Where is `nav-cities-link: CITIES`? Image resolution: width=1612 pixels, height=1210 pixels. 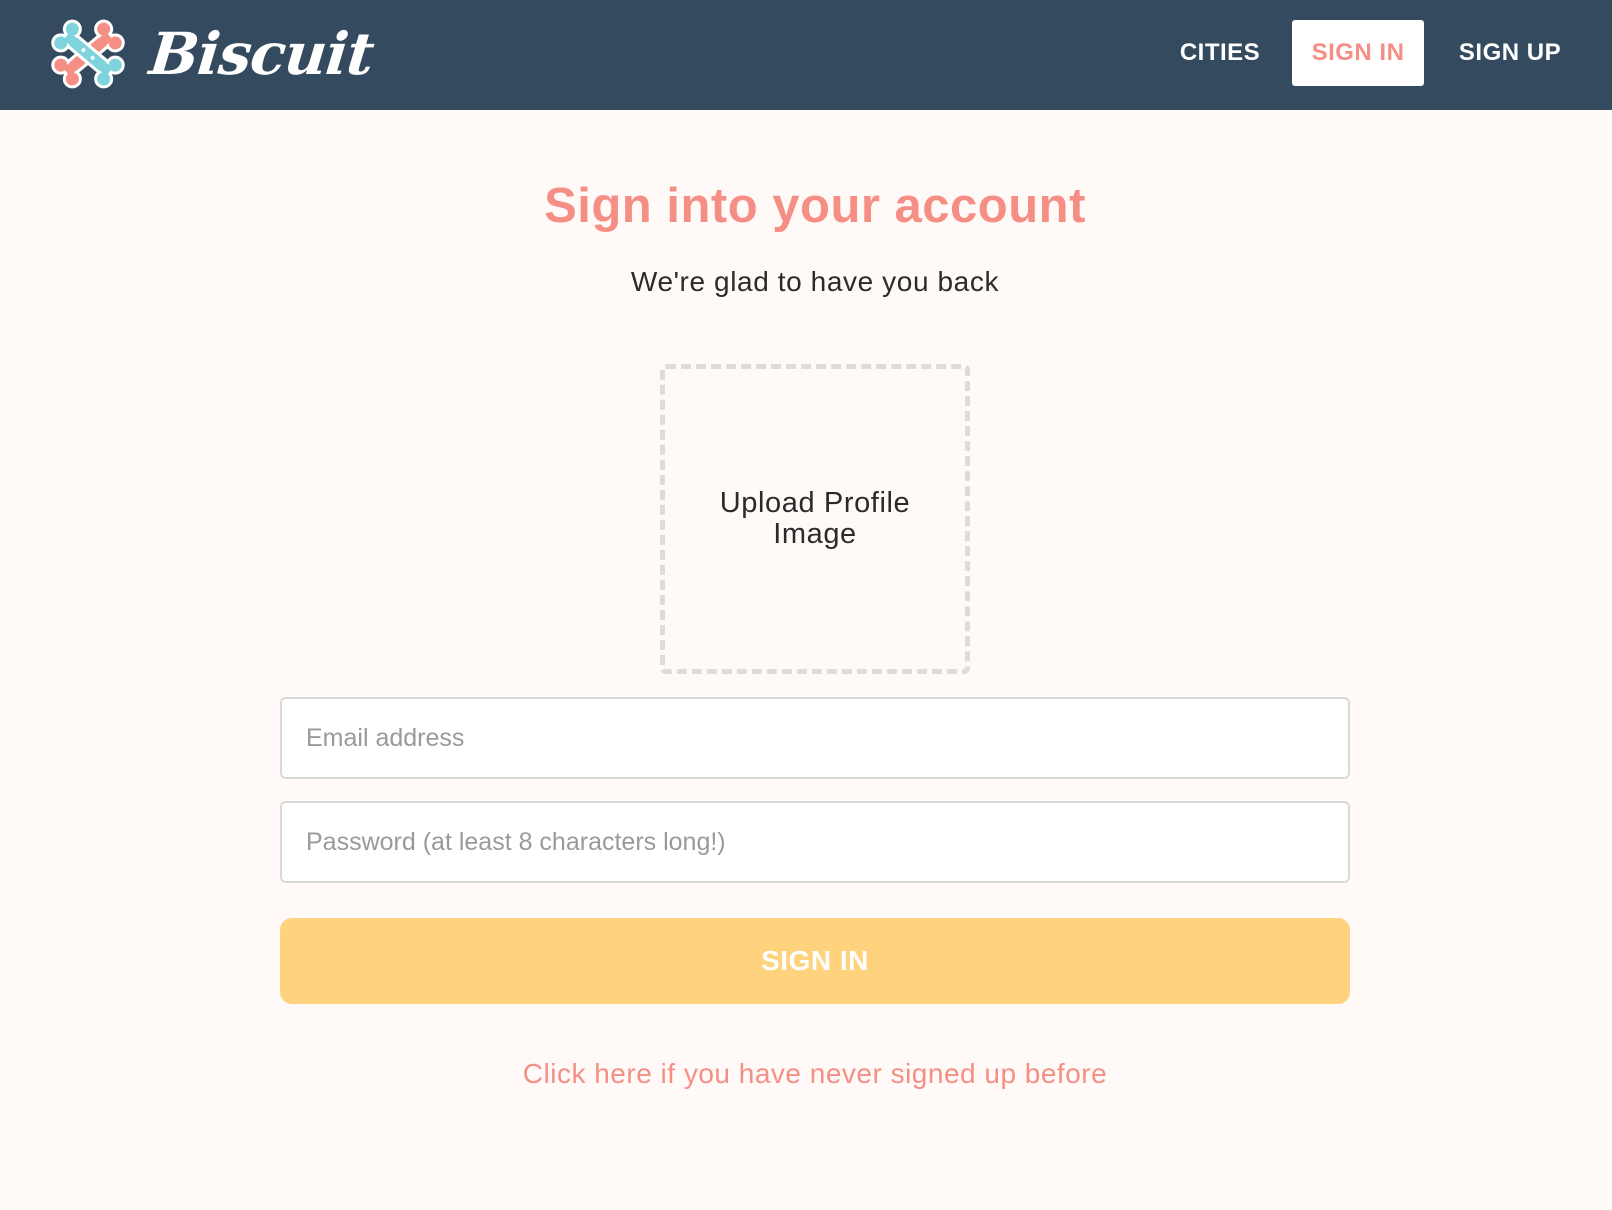
nav-cities-link: CITIES is located at coordinates (1220, 53).